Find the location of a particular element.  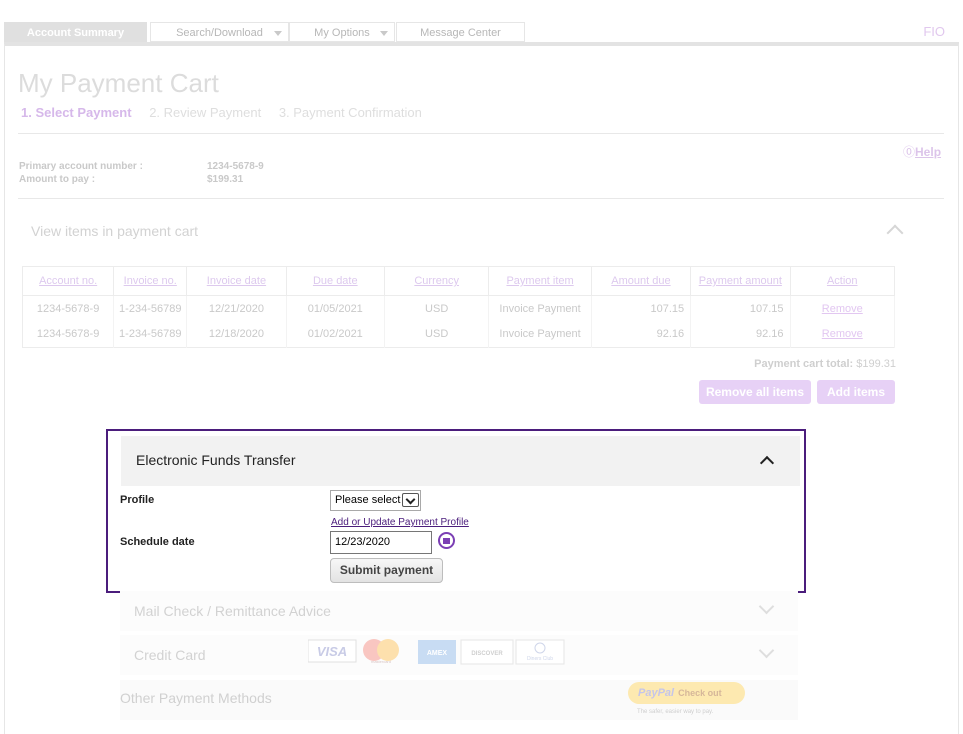

column-header: Amount due is located at coordinates (641, 281).